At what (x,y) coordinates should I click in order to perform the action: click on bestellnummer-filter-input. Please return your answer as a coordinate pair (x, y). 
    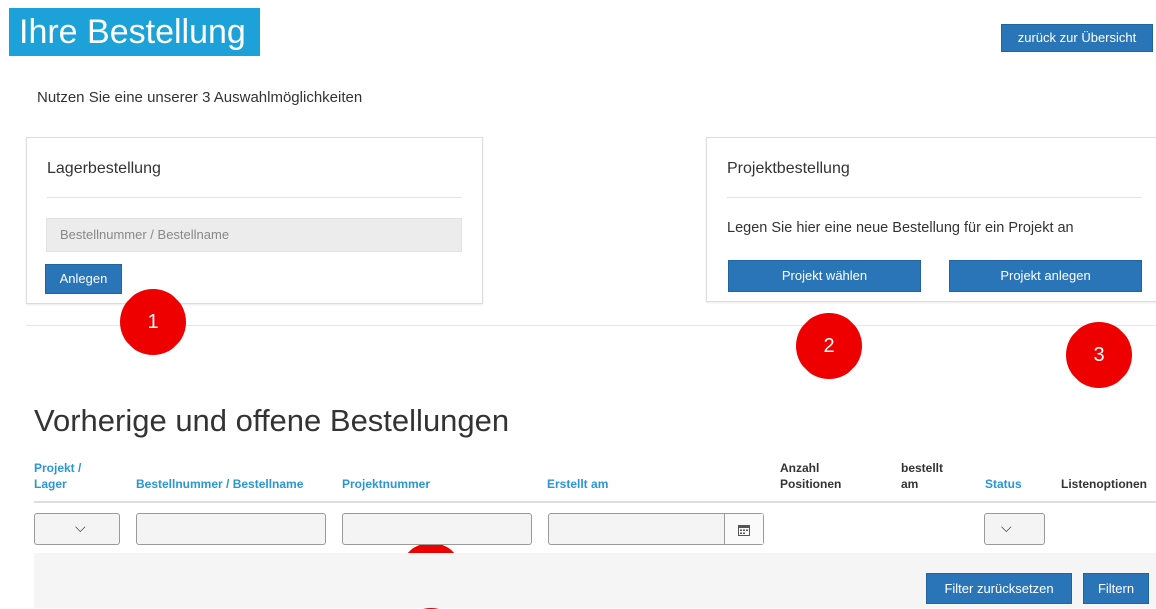
    Looking at the image, I should click on (231, 529).